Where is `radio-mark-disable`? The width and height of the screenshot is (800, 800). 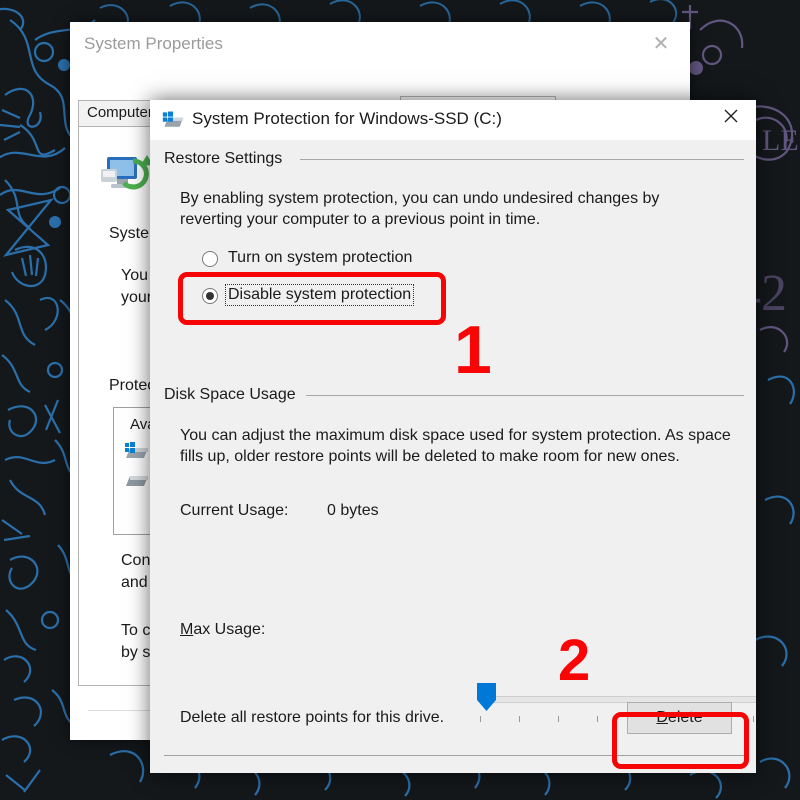
radio-mark-disable is located at coordinates (210, 296).